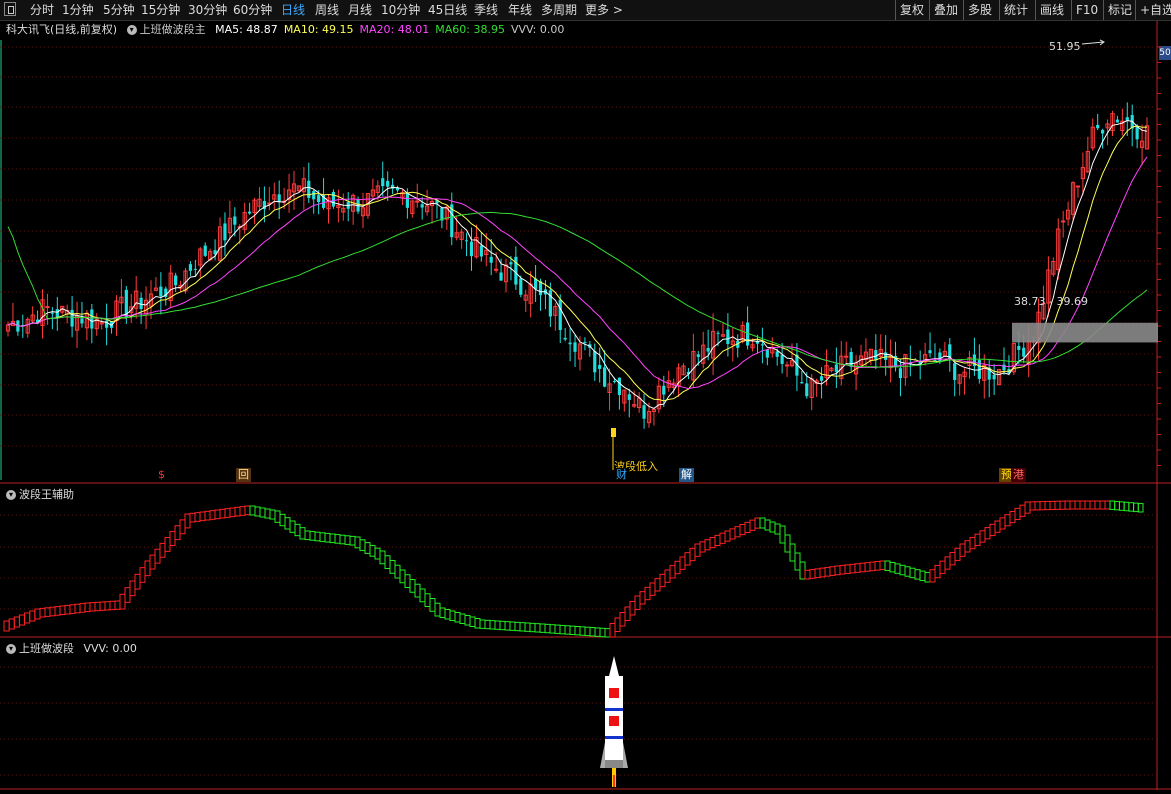  What do you see at coordinates (1018, 475) in the screenshot?
I see `event-tag-5: 港` at bounding box center [1018, 475].